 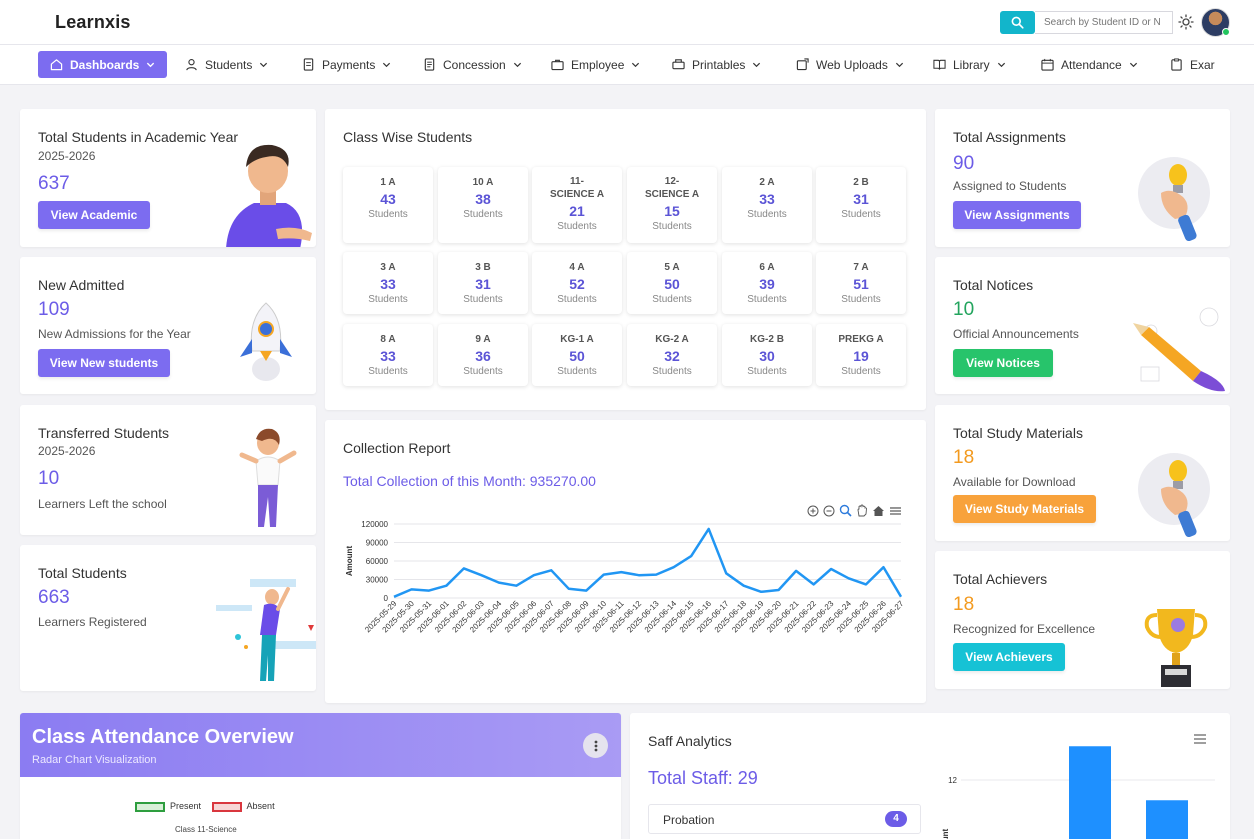 I want to click on class-student-count: 52, so click(x=577, y=284).